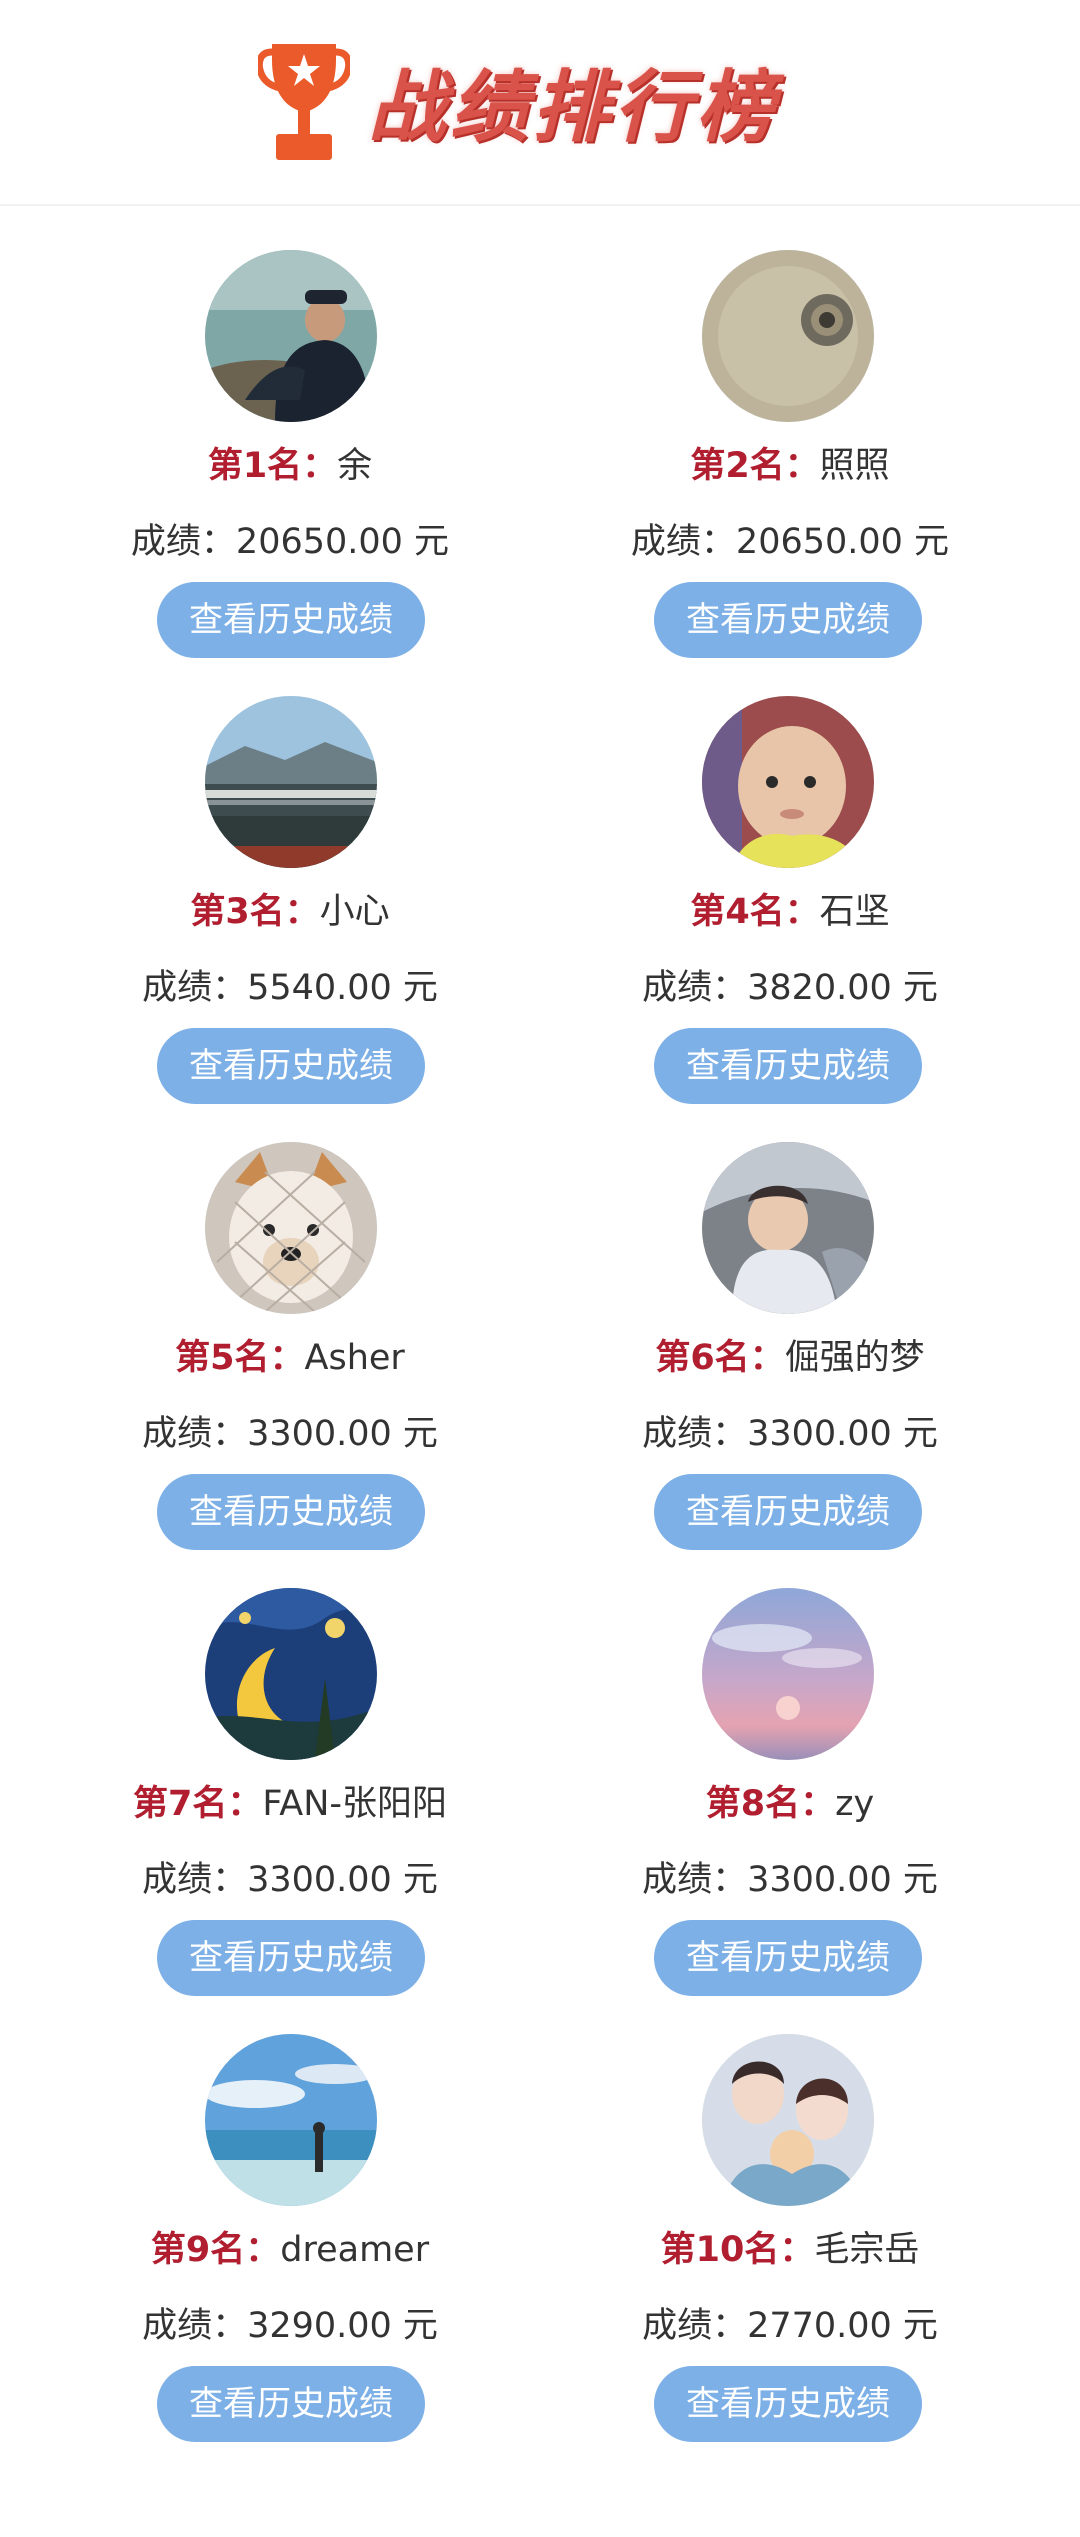 The image size is (1080, 2537). I want to click on rank-label: 第7名：, so click(197, 1804).